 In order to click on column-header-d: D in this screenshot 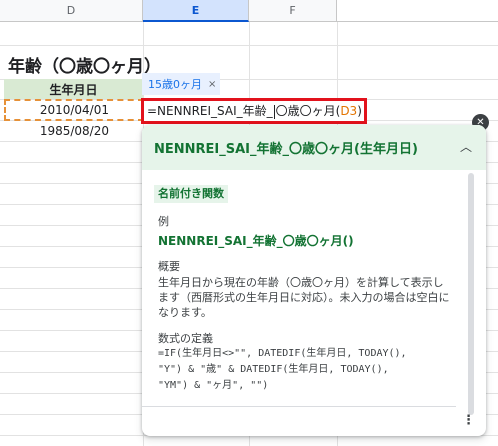, I will do `click(71, 11)`.